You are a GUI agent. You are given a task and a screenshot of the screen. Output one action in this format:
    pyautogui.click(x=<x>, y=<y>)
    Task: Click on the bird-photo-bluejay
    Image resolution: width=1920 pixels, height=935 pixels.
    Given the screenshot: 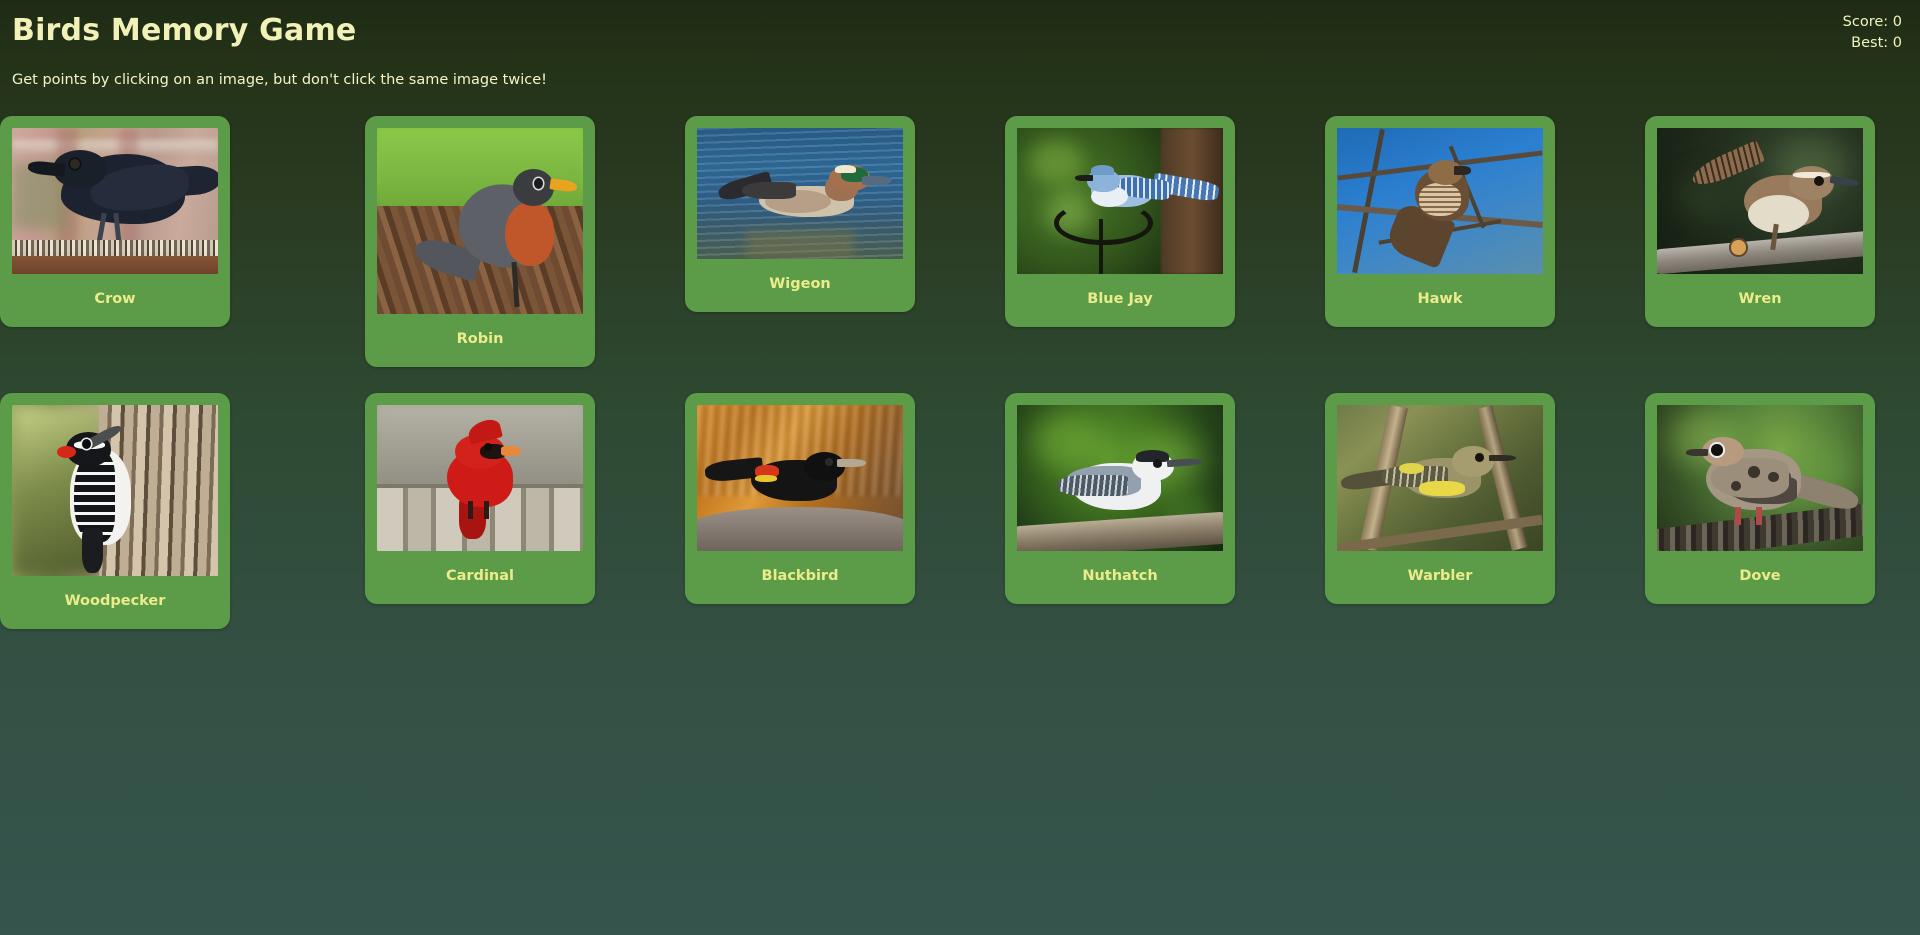 What is the action you would take?
    pyautogui.click(x=1120, y=201)
    